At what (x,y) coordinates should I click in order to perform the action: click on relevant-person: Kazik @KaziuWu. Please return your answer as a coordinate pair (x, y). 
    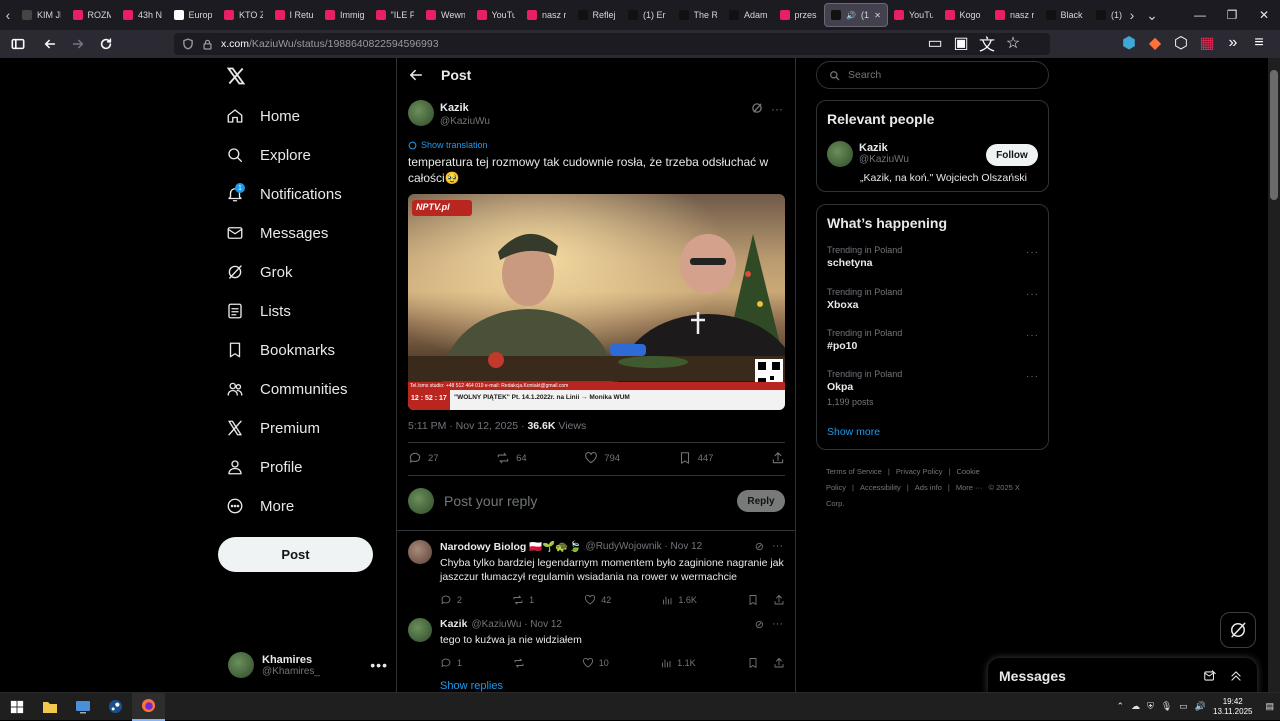
    Looking at the image, I should click on (868, 154).